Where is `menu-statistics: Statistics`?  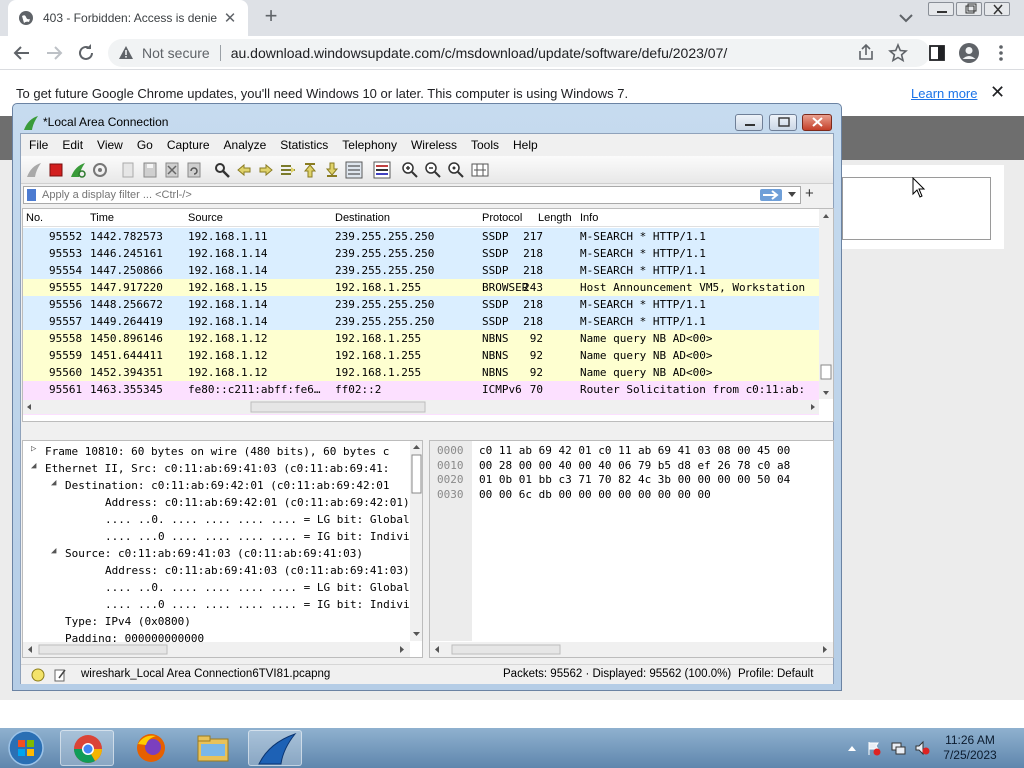
menu-statistics: Statistics is located at coordinates (304, 145).